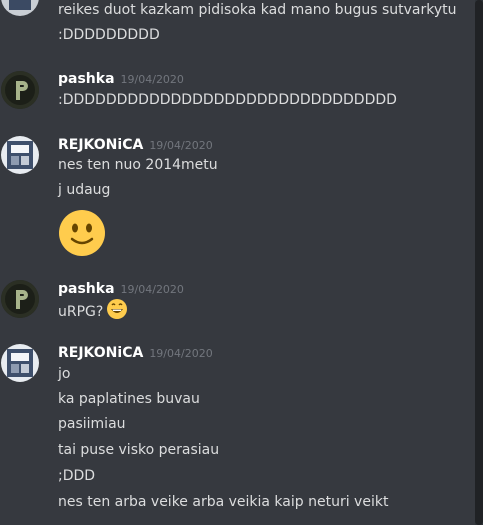 The image size is (483, 525). I want to click on message-text: nes ten nuo 2014metu, so click(138, 165).